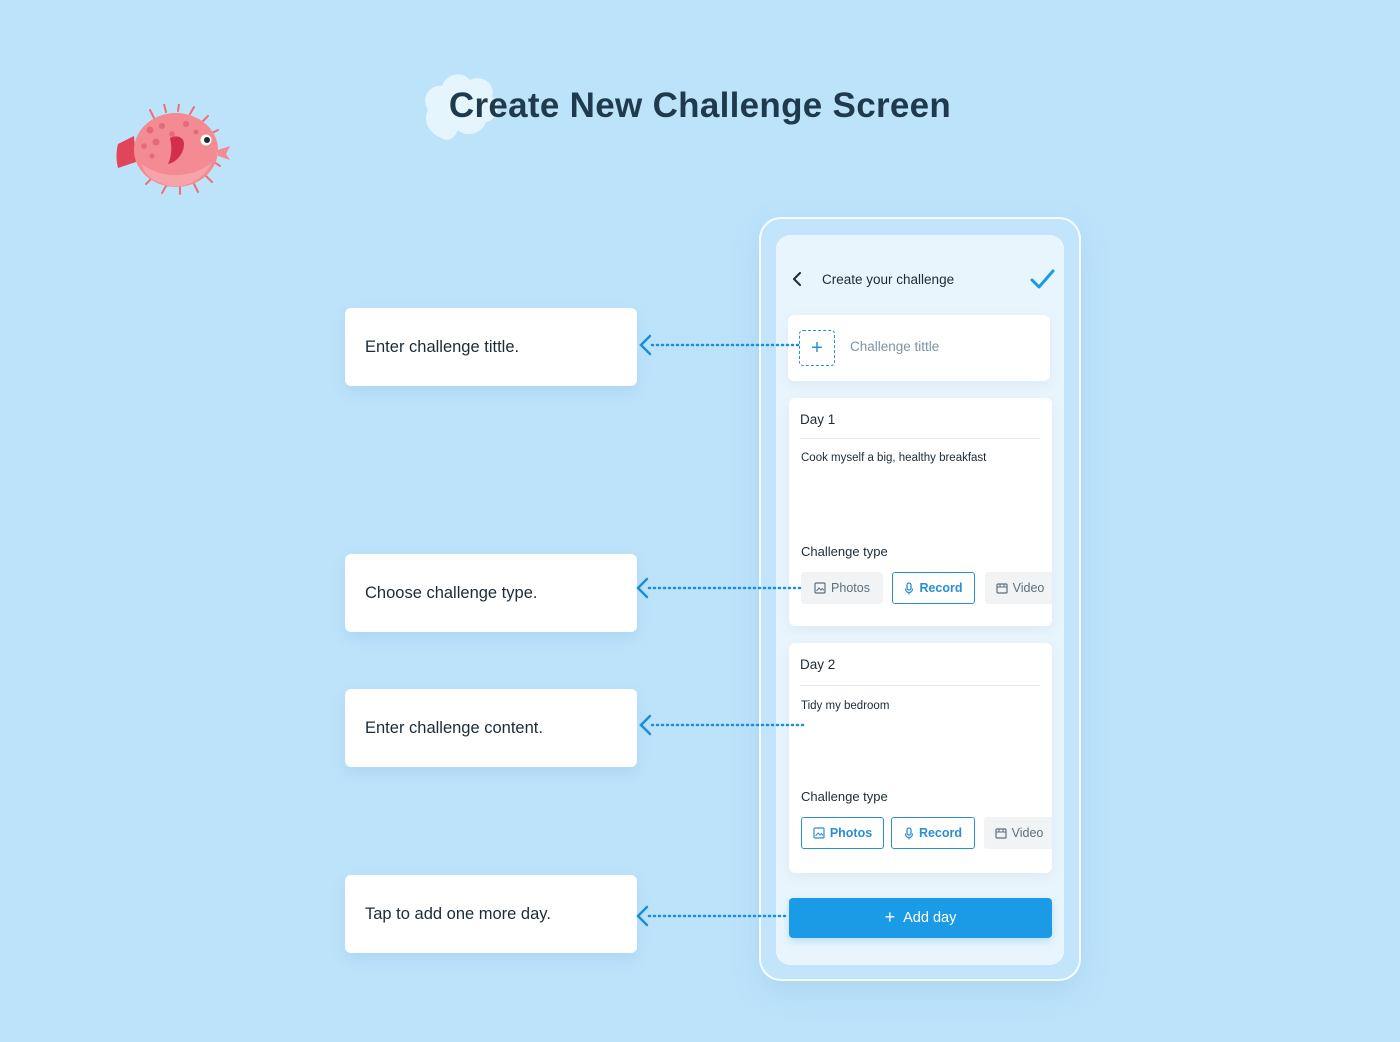 The image size is (1400, 1042). Describe the element at coordinates (442, 346) in the screenshot. I see `callout-title-text: Enter challenge tittle.` at that location.